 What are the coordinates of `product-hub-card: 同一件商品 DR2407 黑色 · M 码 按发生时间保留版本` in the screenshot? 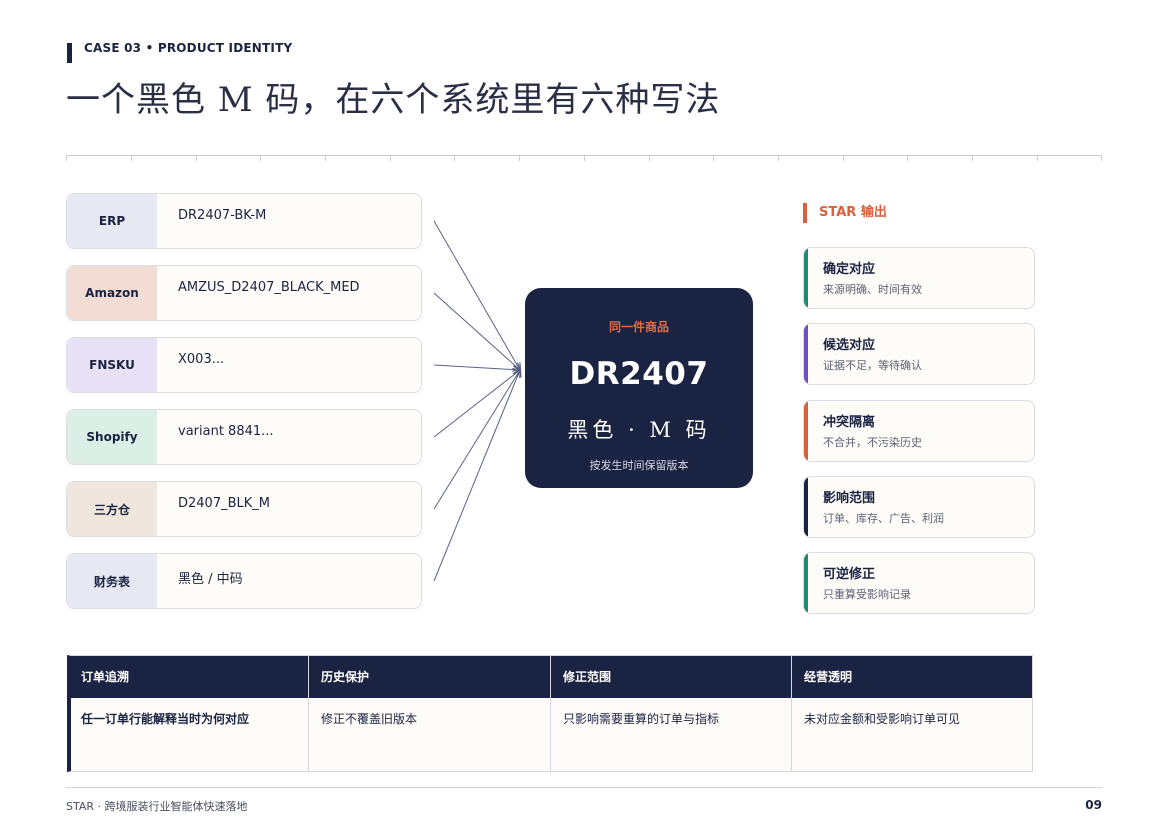 It's located at (639, 388).